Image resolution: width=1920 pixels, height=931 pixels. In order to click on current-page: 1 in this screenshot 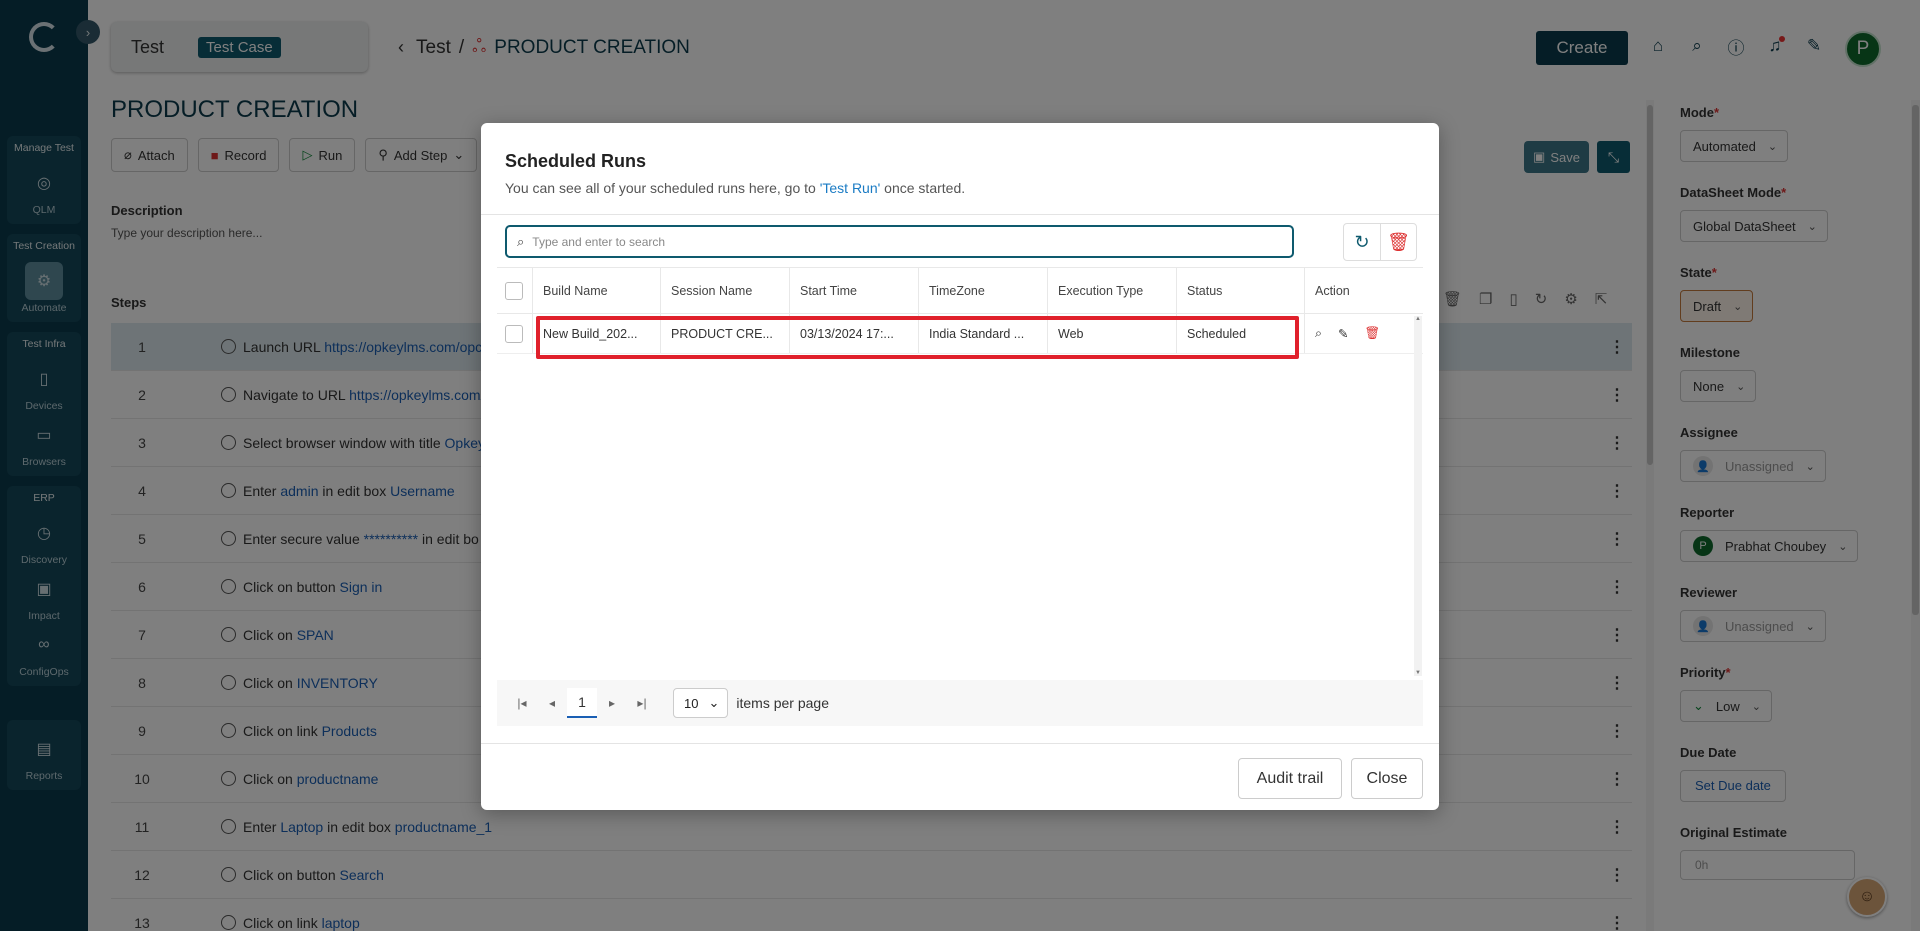, I will do `click(582, 703)`.